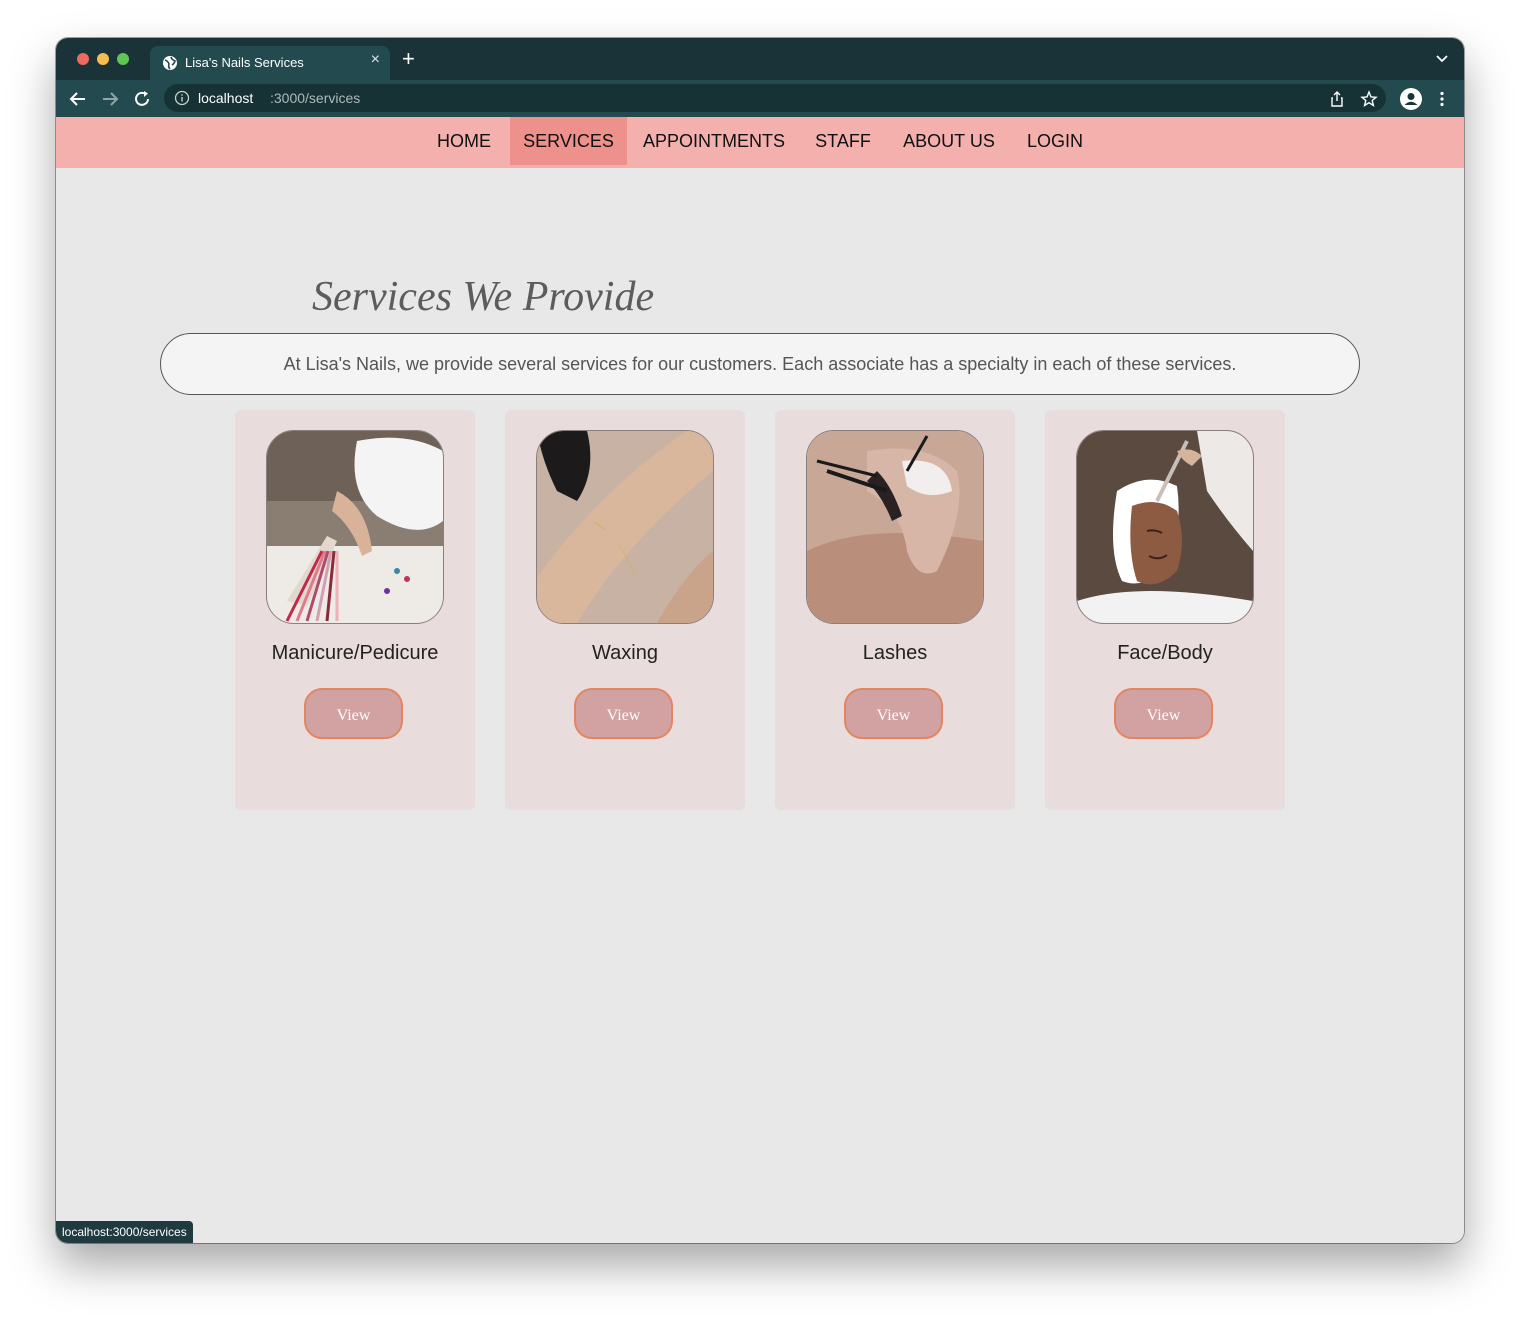  What do you see at coordinates (78, 99) in the screenshot?
I see `back-arrow-icon` at bounding box center [78, 99].